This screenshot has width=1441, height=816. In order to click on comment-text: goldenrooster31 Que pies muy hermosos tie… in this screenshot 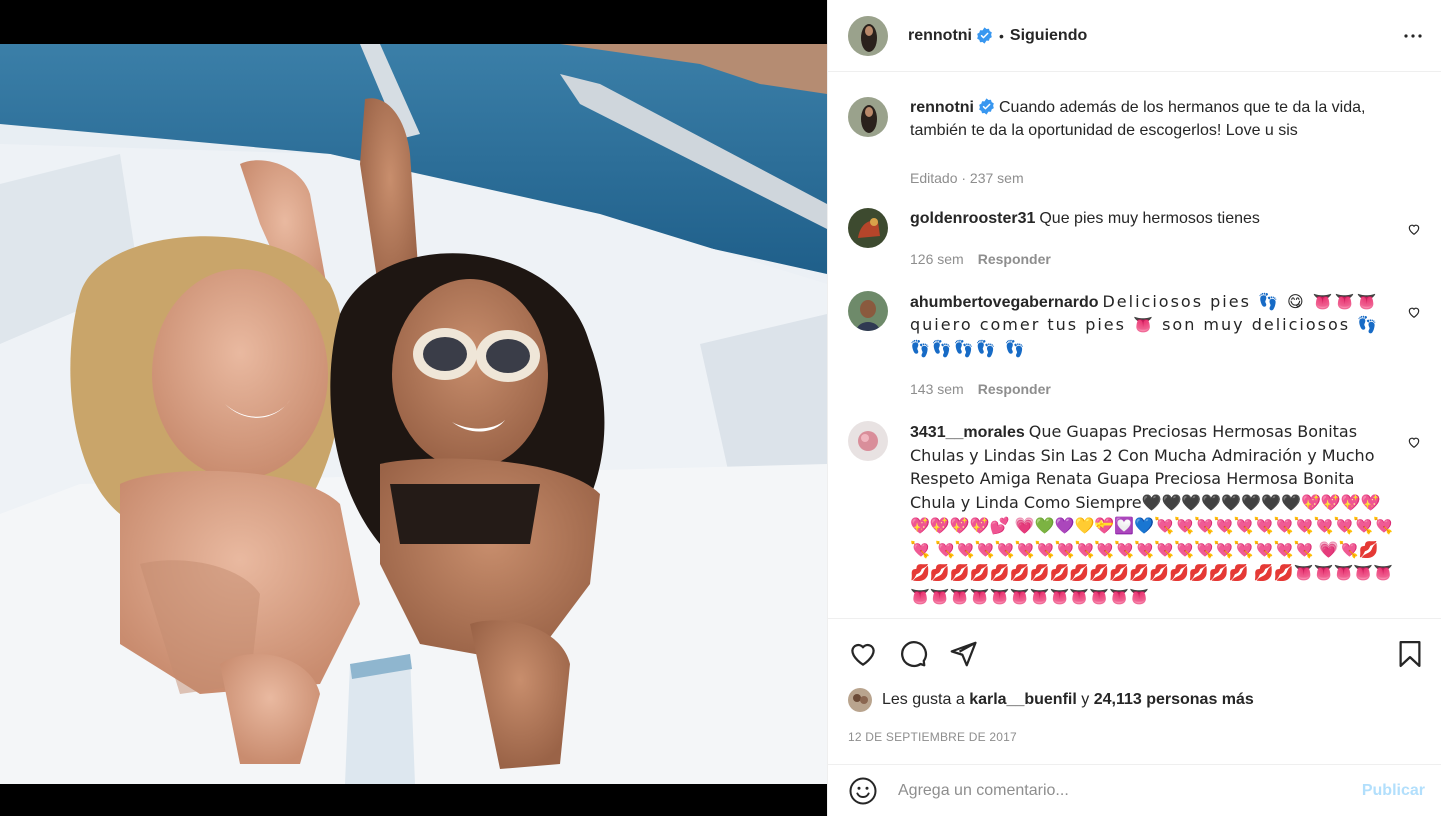, I will do `click(1152, 219)`.